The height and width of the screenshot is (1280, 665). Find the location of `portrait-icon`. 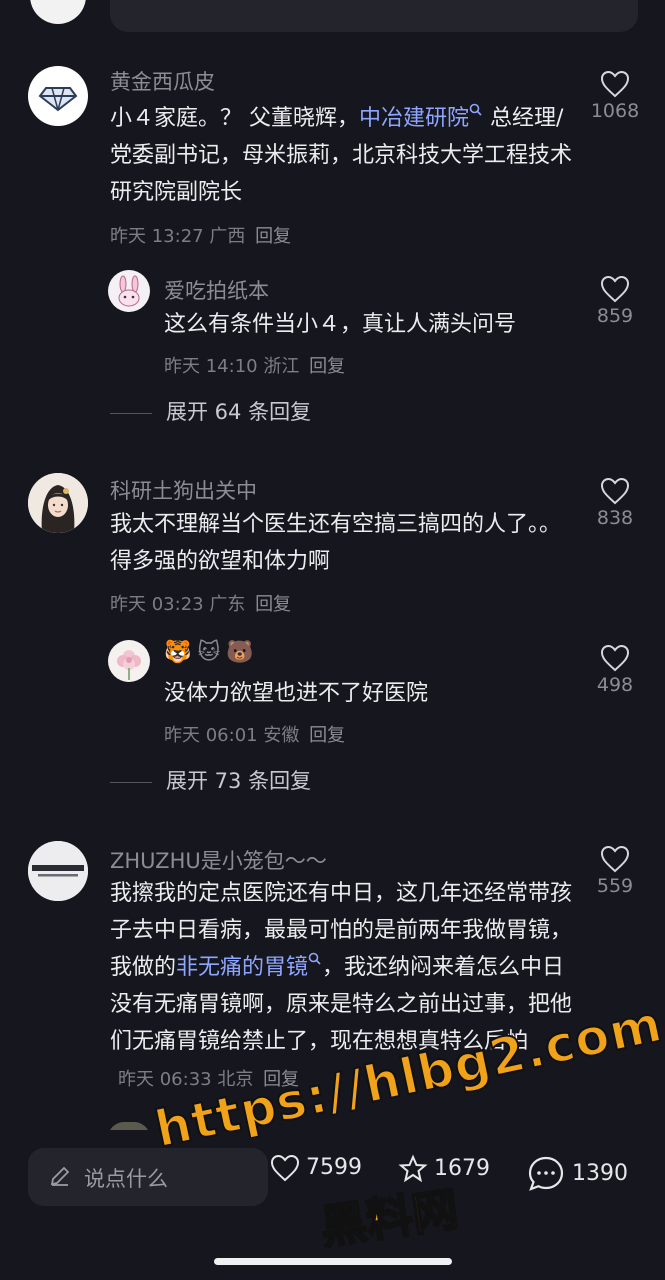

portrait-icon is located at coordinates (58, 503).